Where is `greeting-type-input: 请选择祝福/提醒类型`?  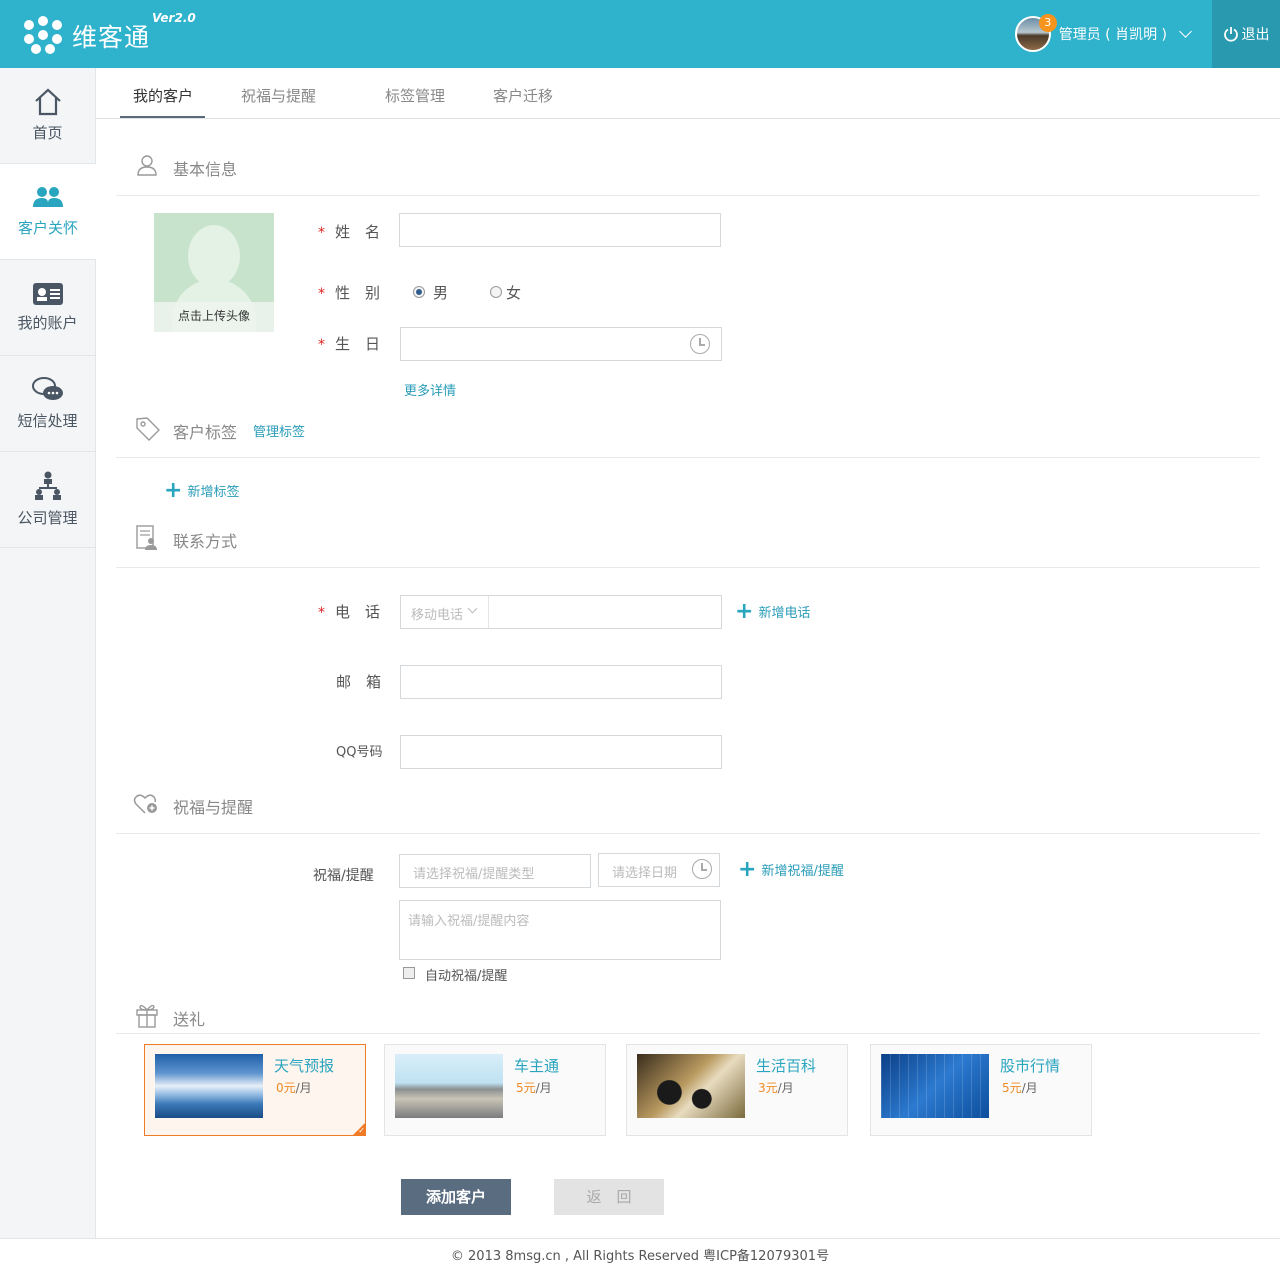 greeting-type-input: 请选择祝福/提醒类型 is located at coordinates (495, 871).